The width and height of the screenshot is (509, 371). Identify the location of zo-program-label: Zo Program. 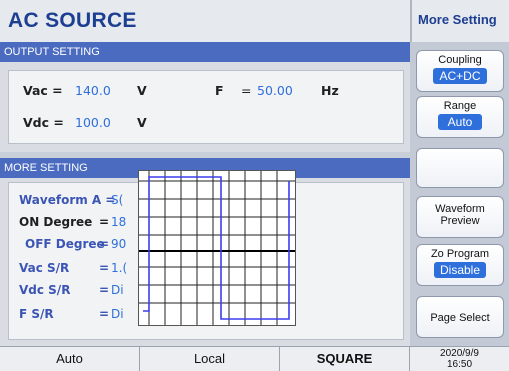
(460, 254).